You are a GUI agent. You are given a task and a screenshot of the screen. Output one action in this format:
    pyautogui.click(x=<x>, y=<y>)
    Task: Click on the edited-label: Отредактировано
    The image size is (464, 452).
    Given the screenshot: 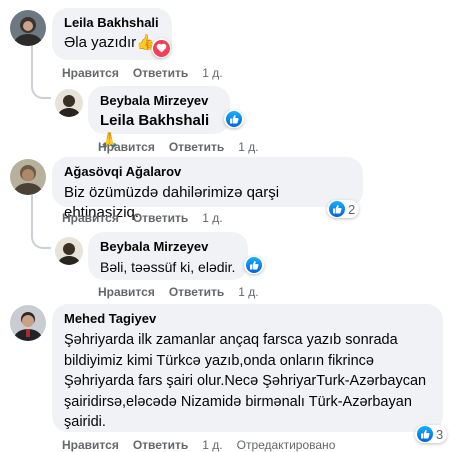 What is the action you would take?
    pyautogui.click(x=286, y=445)
    